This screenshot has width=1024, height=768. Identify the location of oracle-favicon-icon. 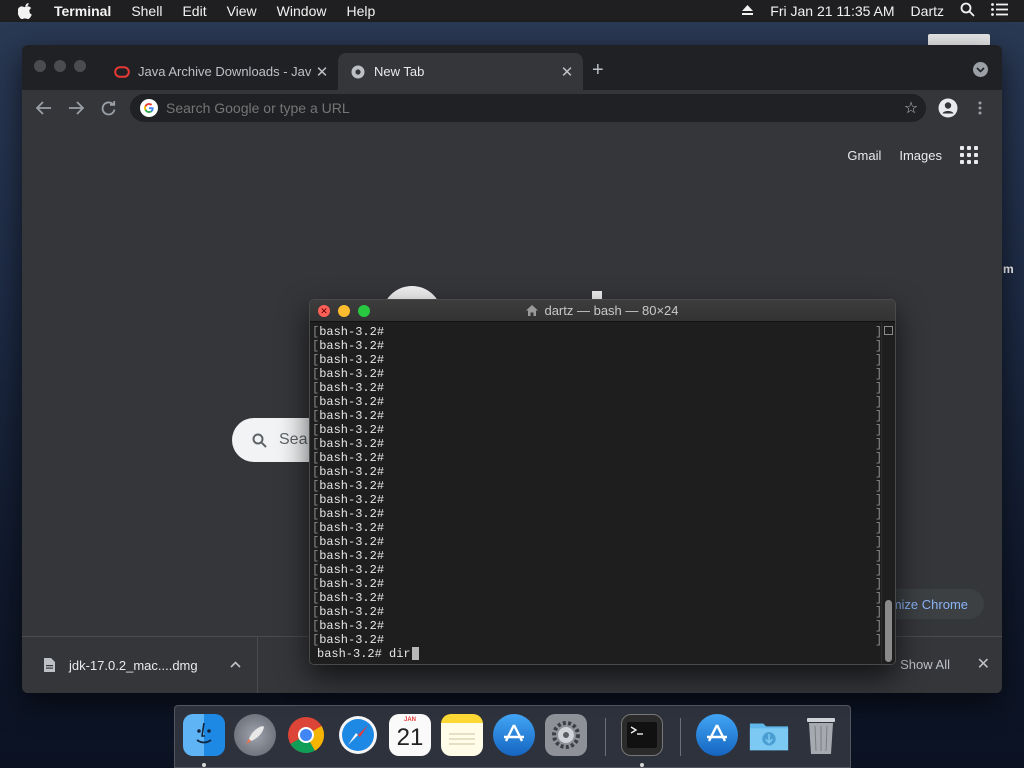
(122, 72).